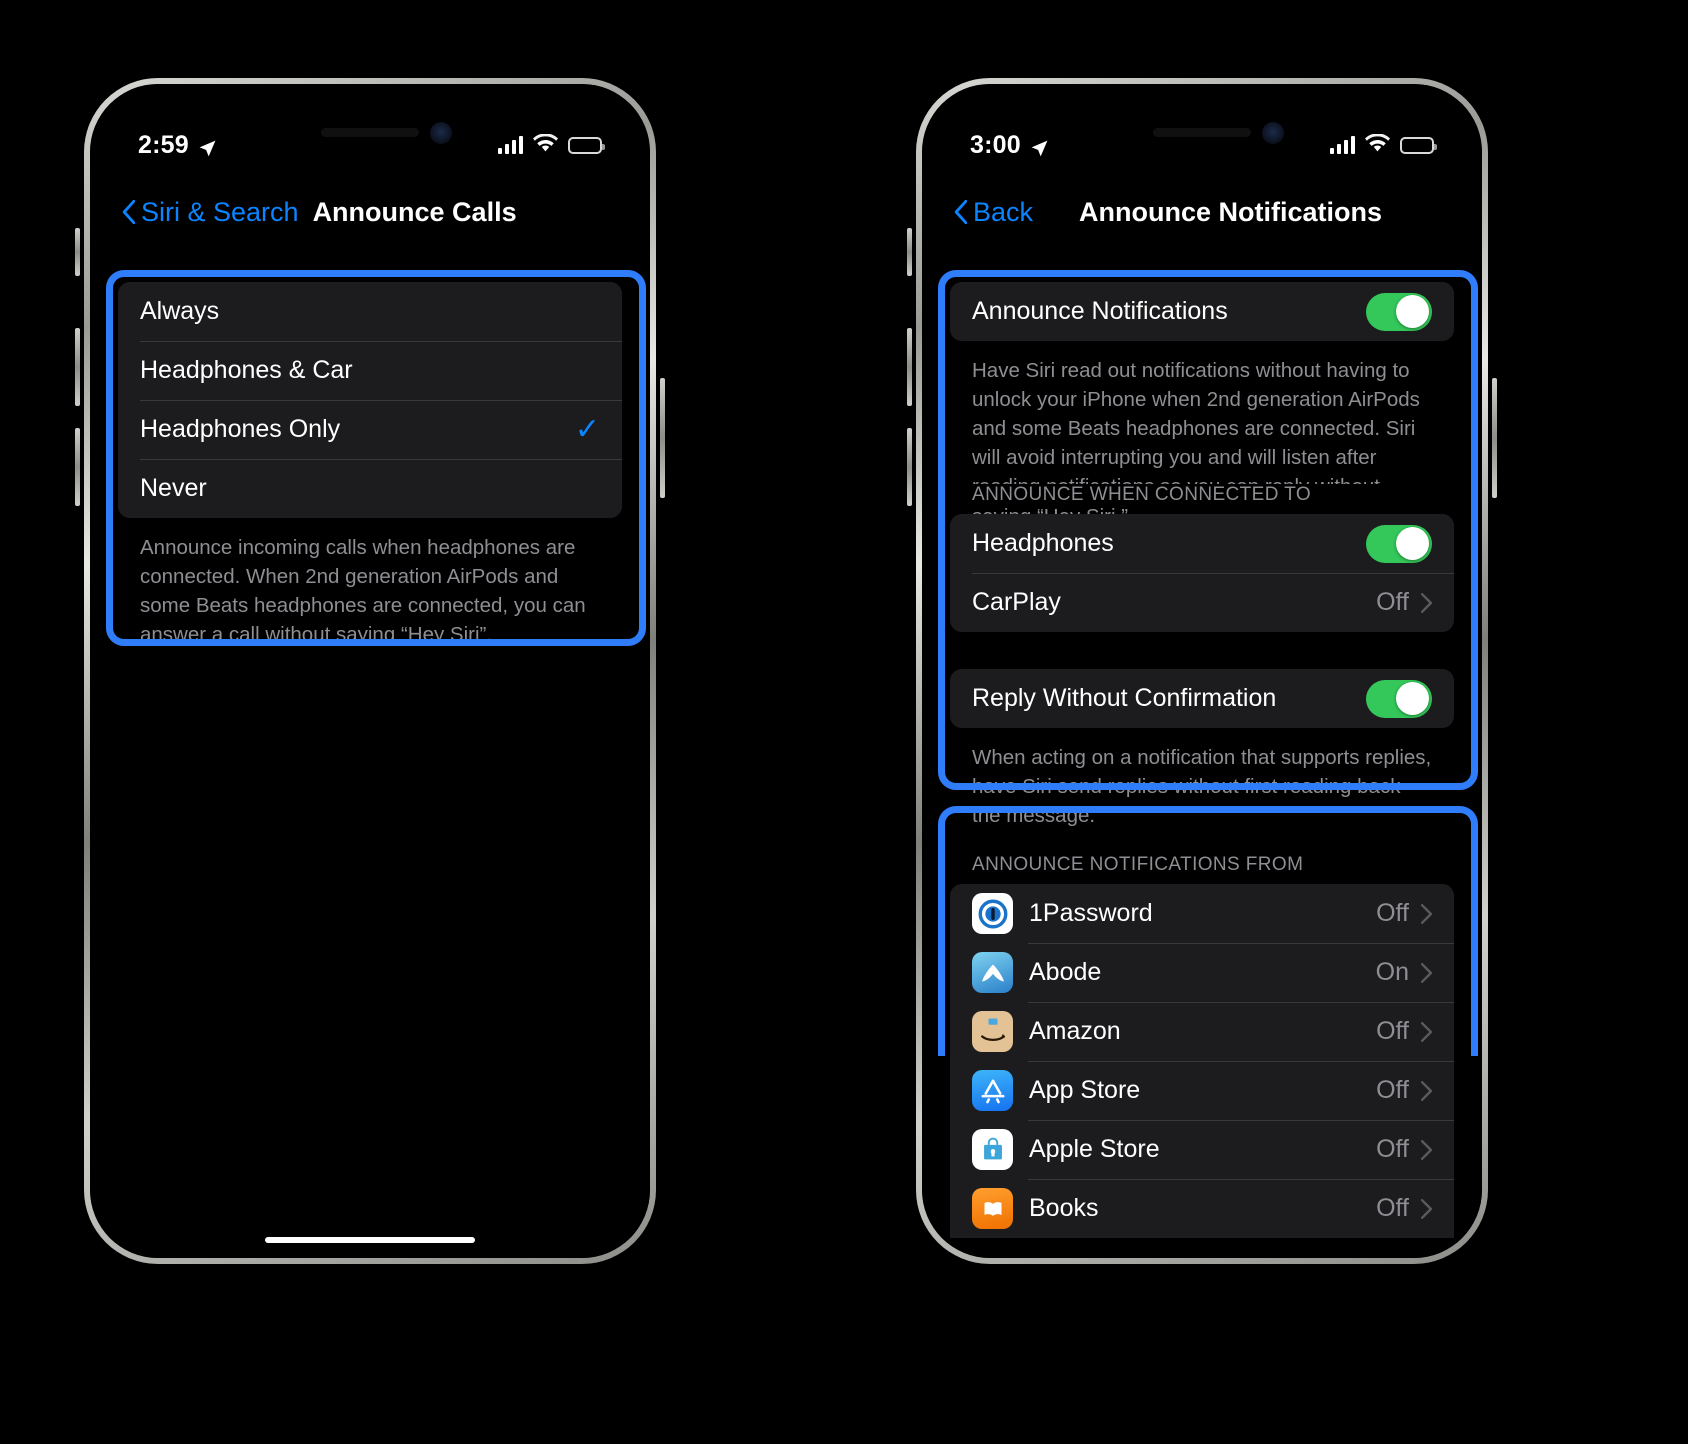 This screenshot has height=1444, width=1688. Describe the element at coordinates (1202, 1149) in the screenshot. I see `app-row-apple-store: Apple Store Off` at that location.